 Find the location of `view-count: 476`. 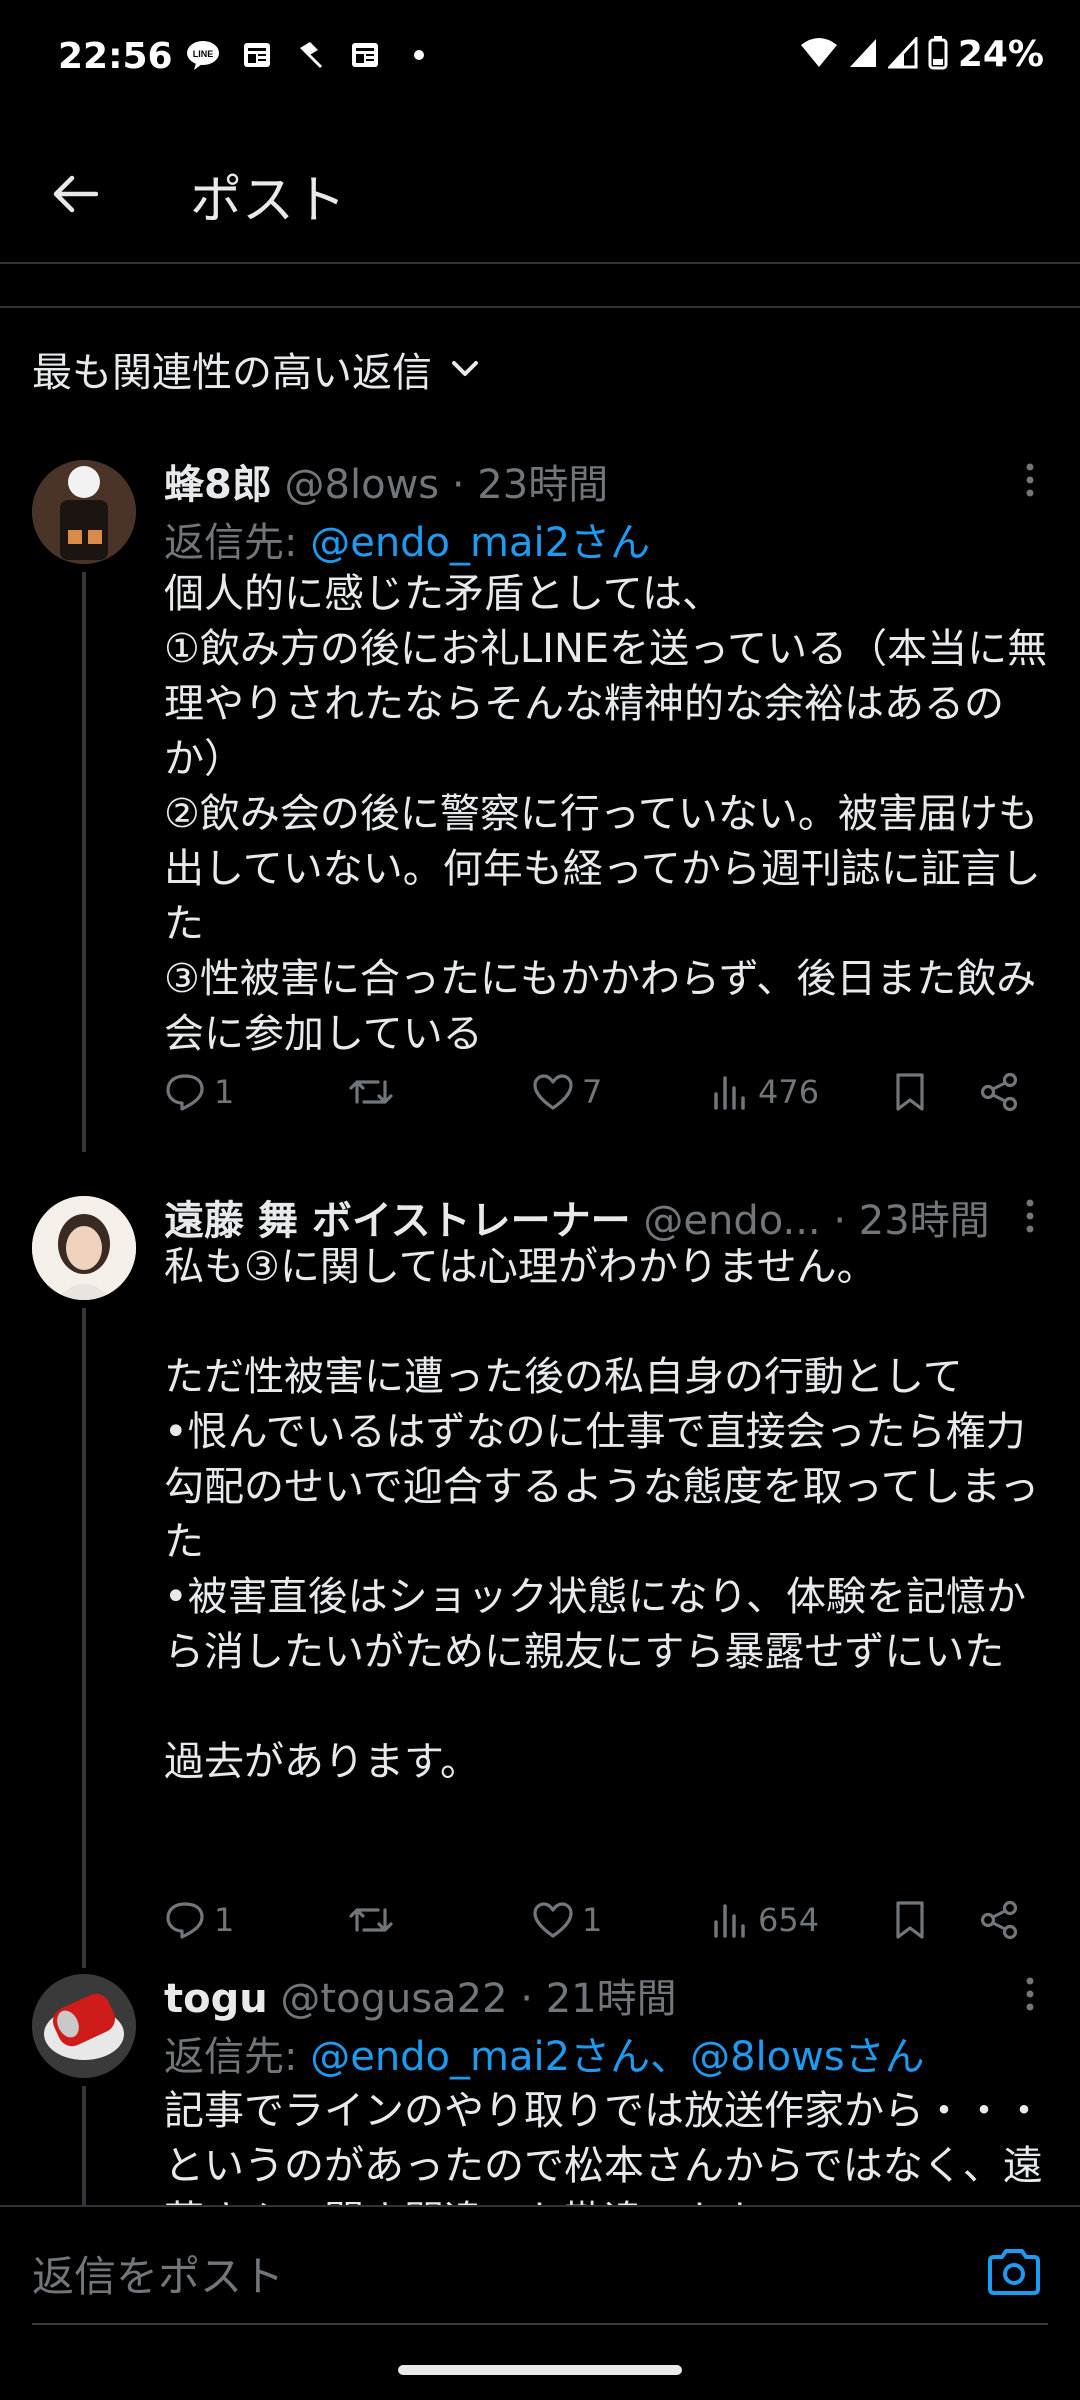

view-count: 476 is located at coordinates (789, 1092).